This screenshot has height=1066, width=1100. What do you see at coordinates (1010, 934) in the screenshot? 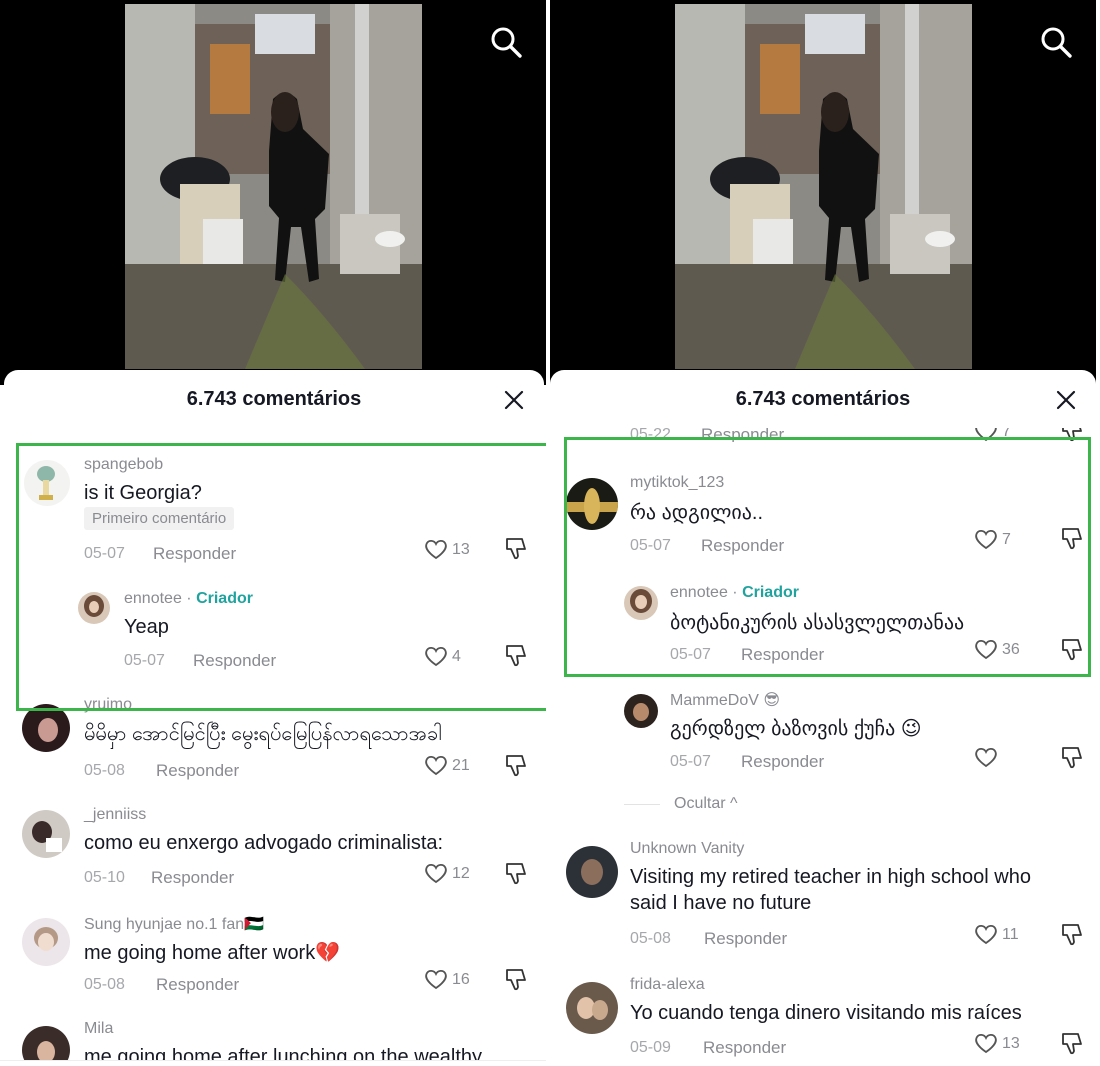
I see `like-count: 11` at bounding box center [1010, 934].